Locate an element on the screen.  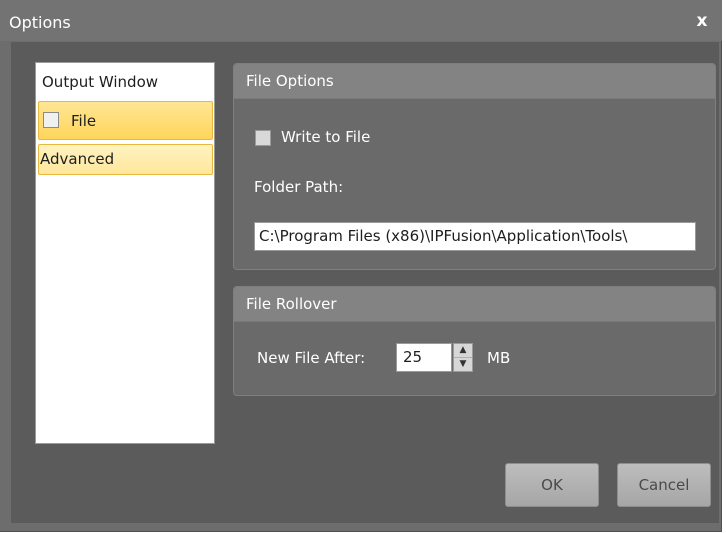
close-button: x is located at coordinates (702, 21).